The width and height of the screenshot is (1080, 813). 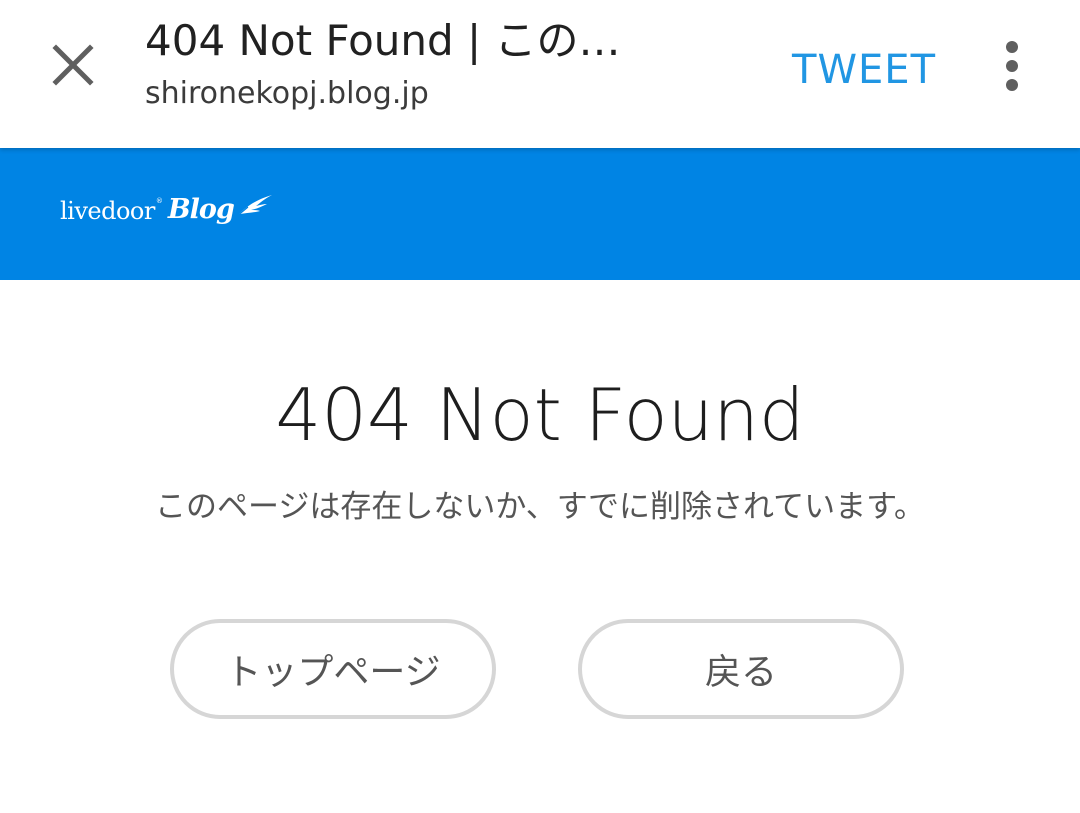 What do you see at coordinates (540, 415) in the screenshot?
I see `error-title: 404 Not Found` at bounding box center [540, 415].